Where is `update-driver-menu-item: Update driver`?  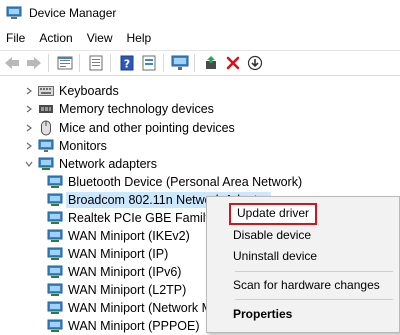
update-driver-menu-item: Update driver is located at coordinates (273, 214).